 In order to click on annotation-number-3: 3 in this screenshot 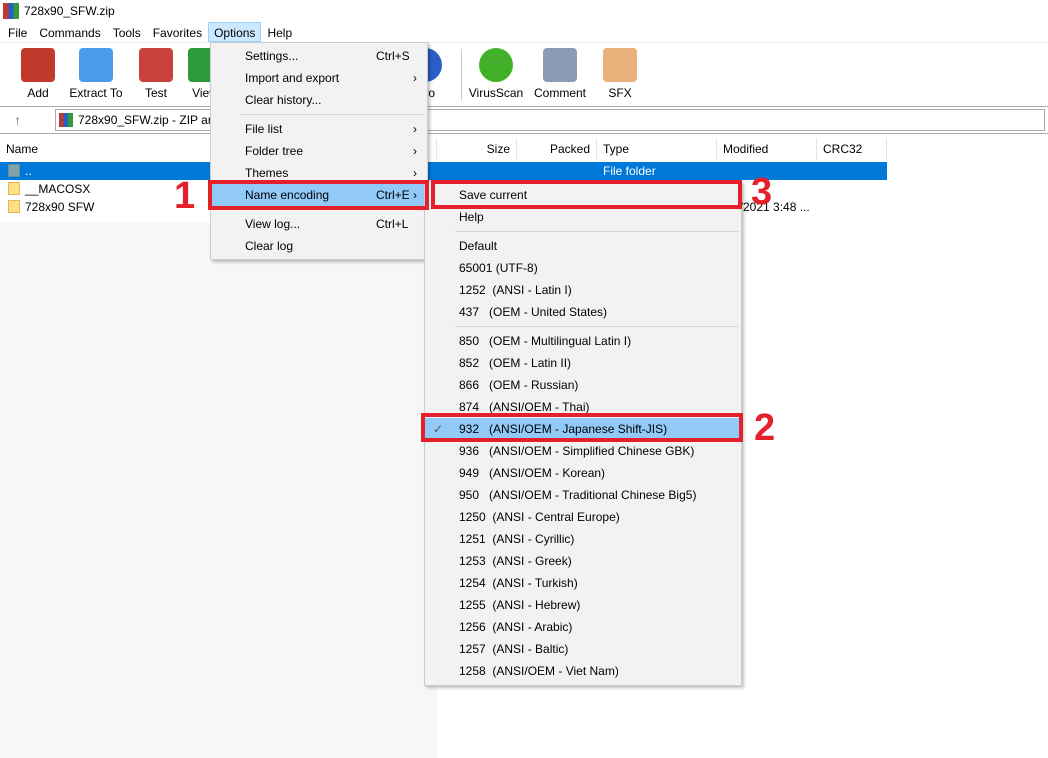, I will do `click(762, 192)`.